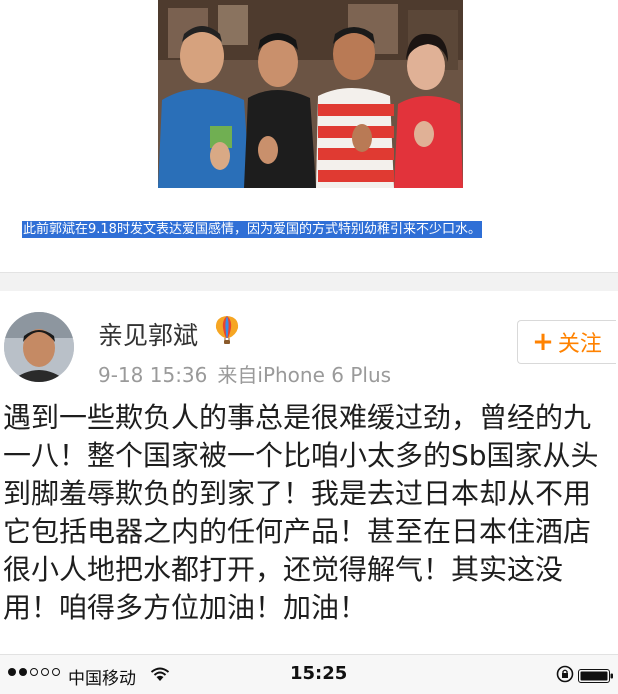  I want to click on caption-text: 此前郭斌在9.18时发文表达爱国感情，因为爱国的方式特别幼稚引来不少口水。, so click(252, 229).